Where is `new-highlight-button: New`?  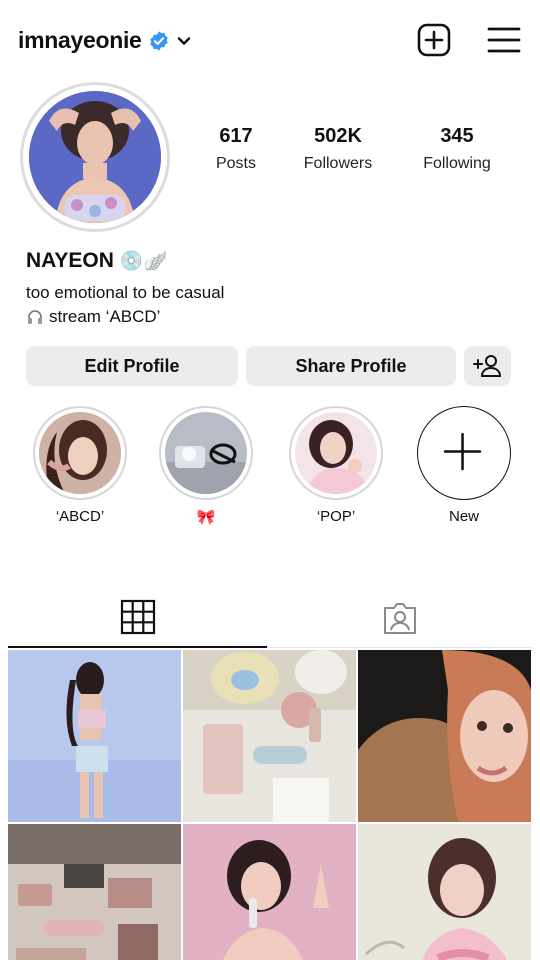
new-highlight-button: New is located at coordinates (464, 467).